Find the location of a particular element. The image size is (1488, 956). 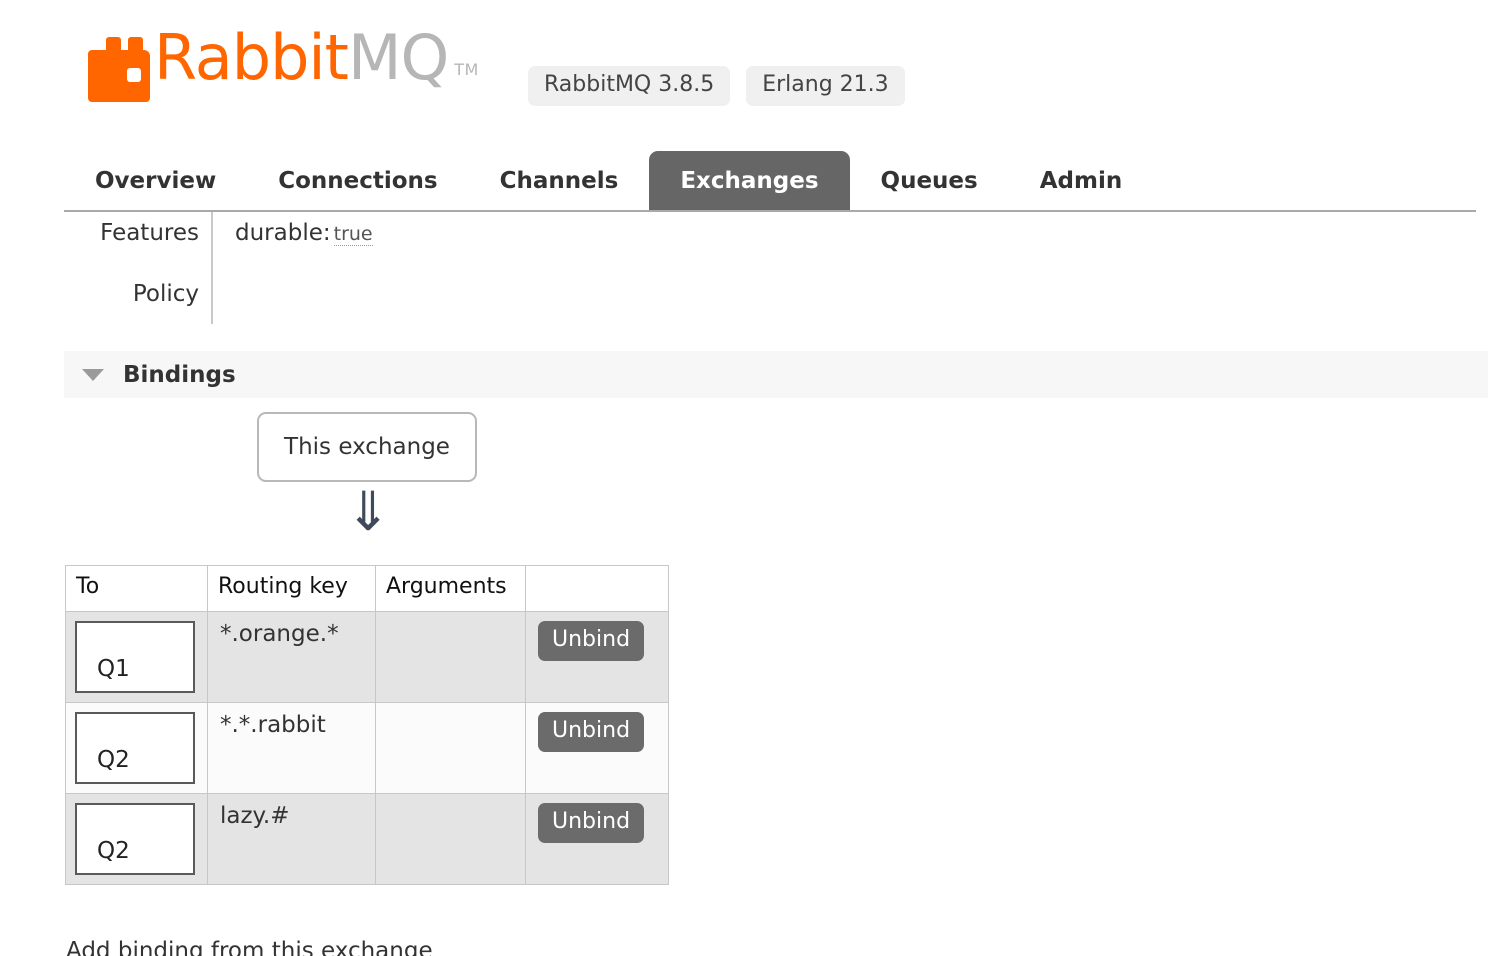

this-exchange-node: This exchange is located at coordinates (367, 447).